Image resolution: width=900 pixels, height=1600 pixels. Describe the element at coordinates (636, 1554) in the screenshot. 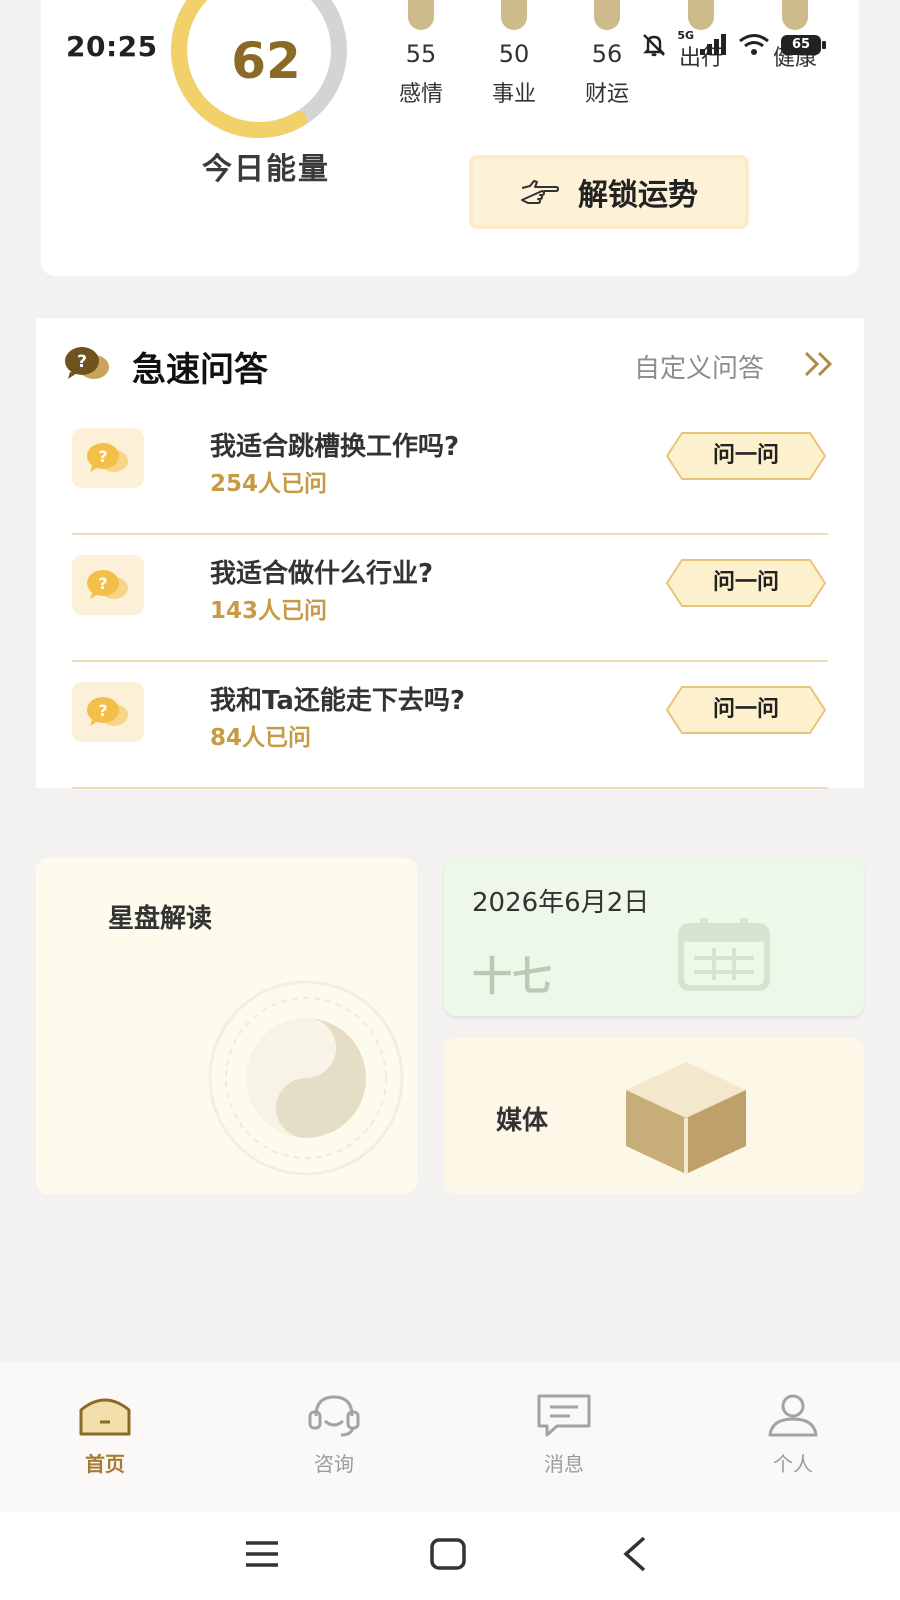

I see `back-icon` at that location.